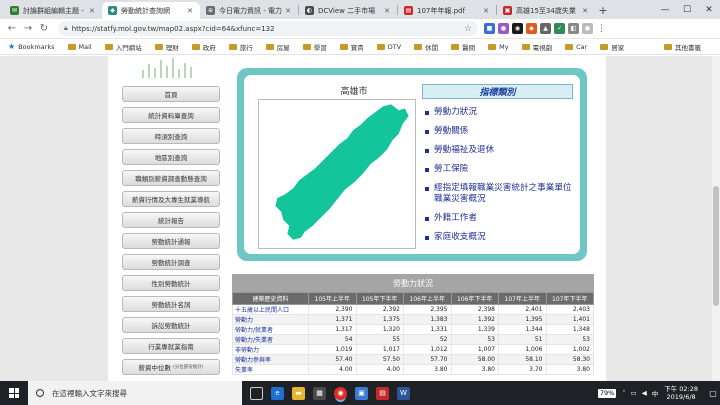 The image size is (720, 405). I want to click on extension-icon: ■, so click(489, 28).